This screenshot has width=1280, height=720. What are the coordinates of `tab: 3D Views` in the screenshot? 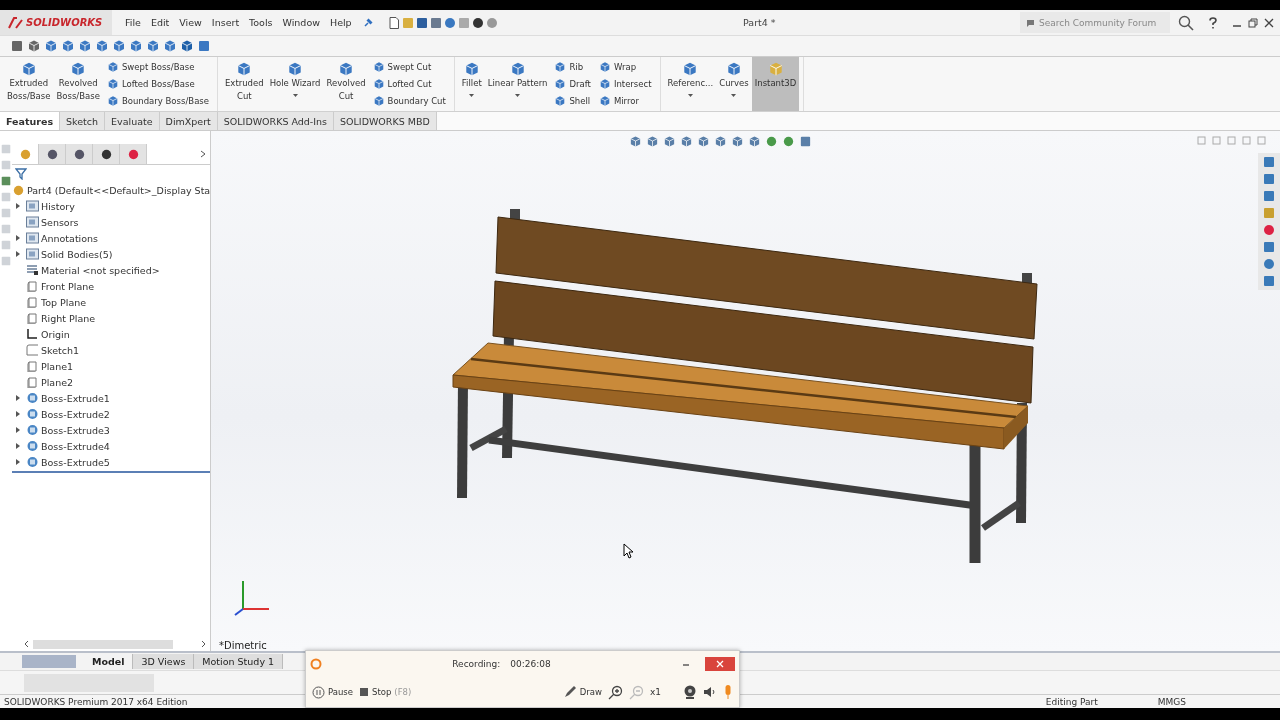 It's located at (164, 661).